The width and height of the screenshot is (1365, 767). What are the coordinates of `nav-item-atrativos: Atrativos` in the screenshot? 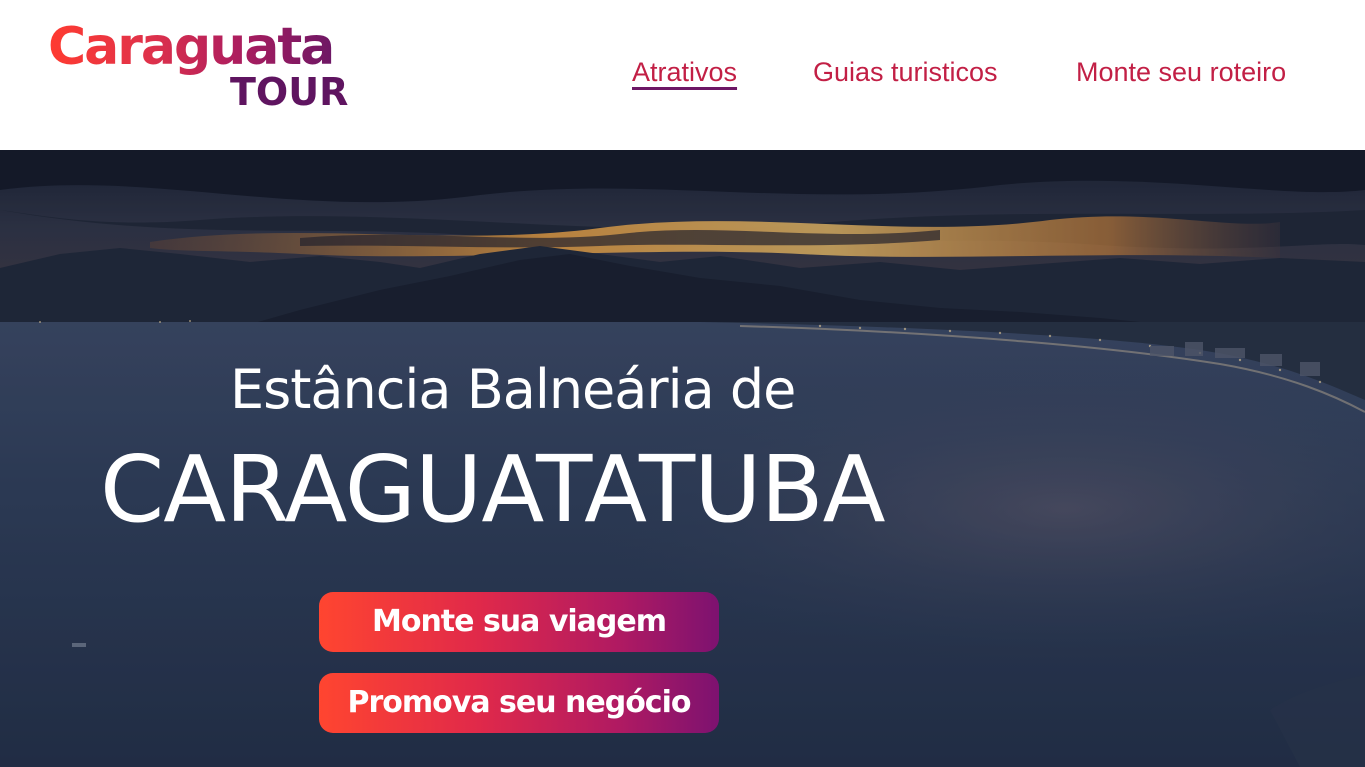 It's located at (684, 72).